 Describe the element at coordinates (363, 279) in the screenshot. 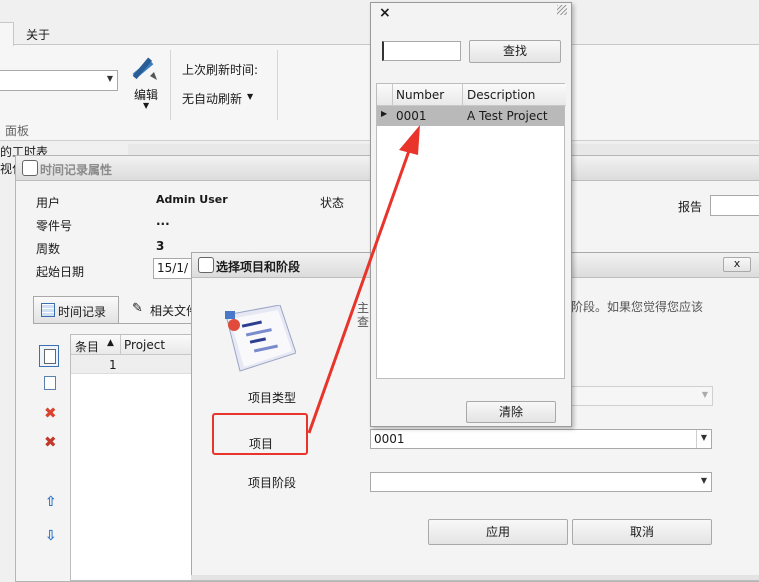

I see `annotation-arrow` at that location.